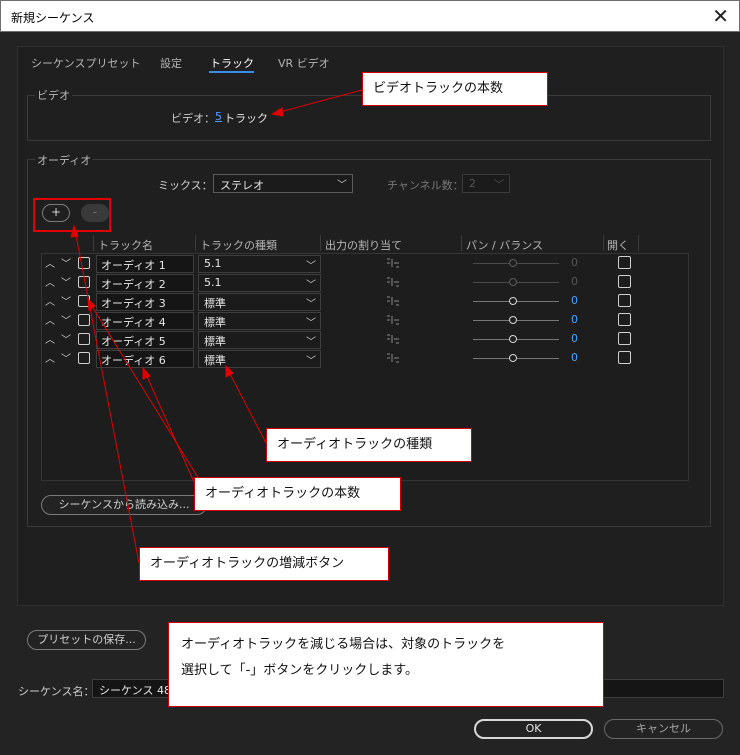 The image size is (740, 755). Describe the element at coordinates (72, 215) in the screenshot. I see `add-remove-highlight` at that location.